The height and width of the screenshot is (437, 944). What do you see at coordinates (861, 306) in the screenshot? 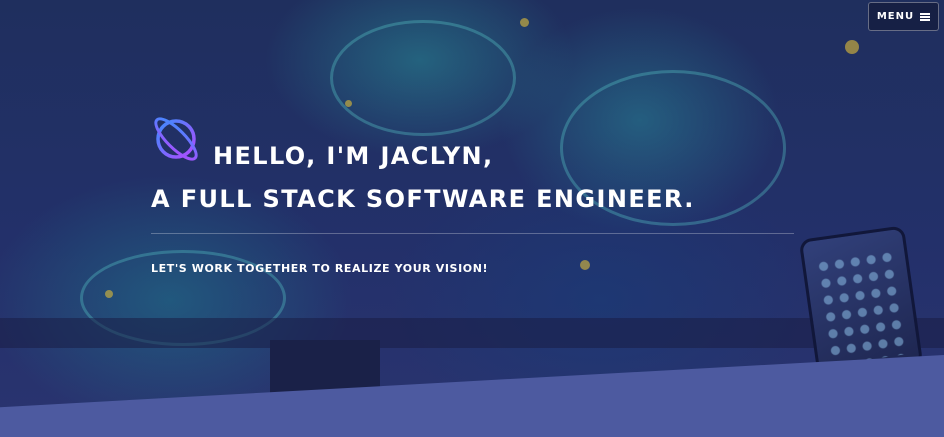
I see `phone-app-grid` at bounding box center [861, 306].